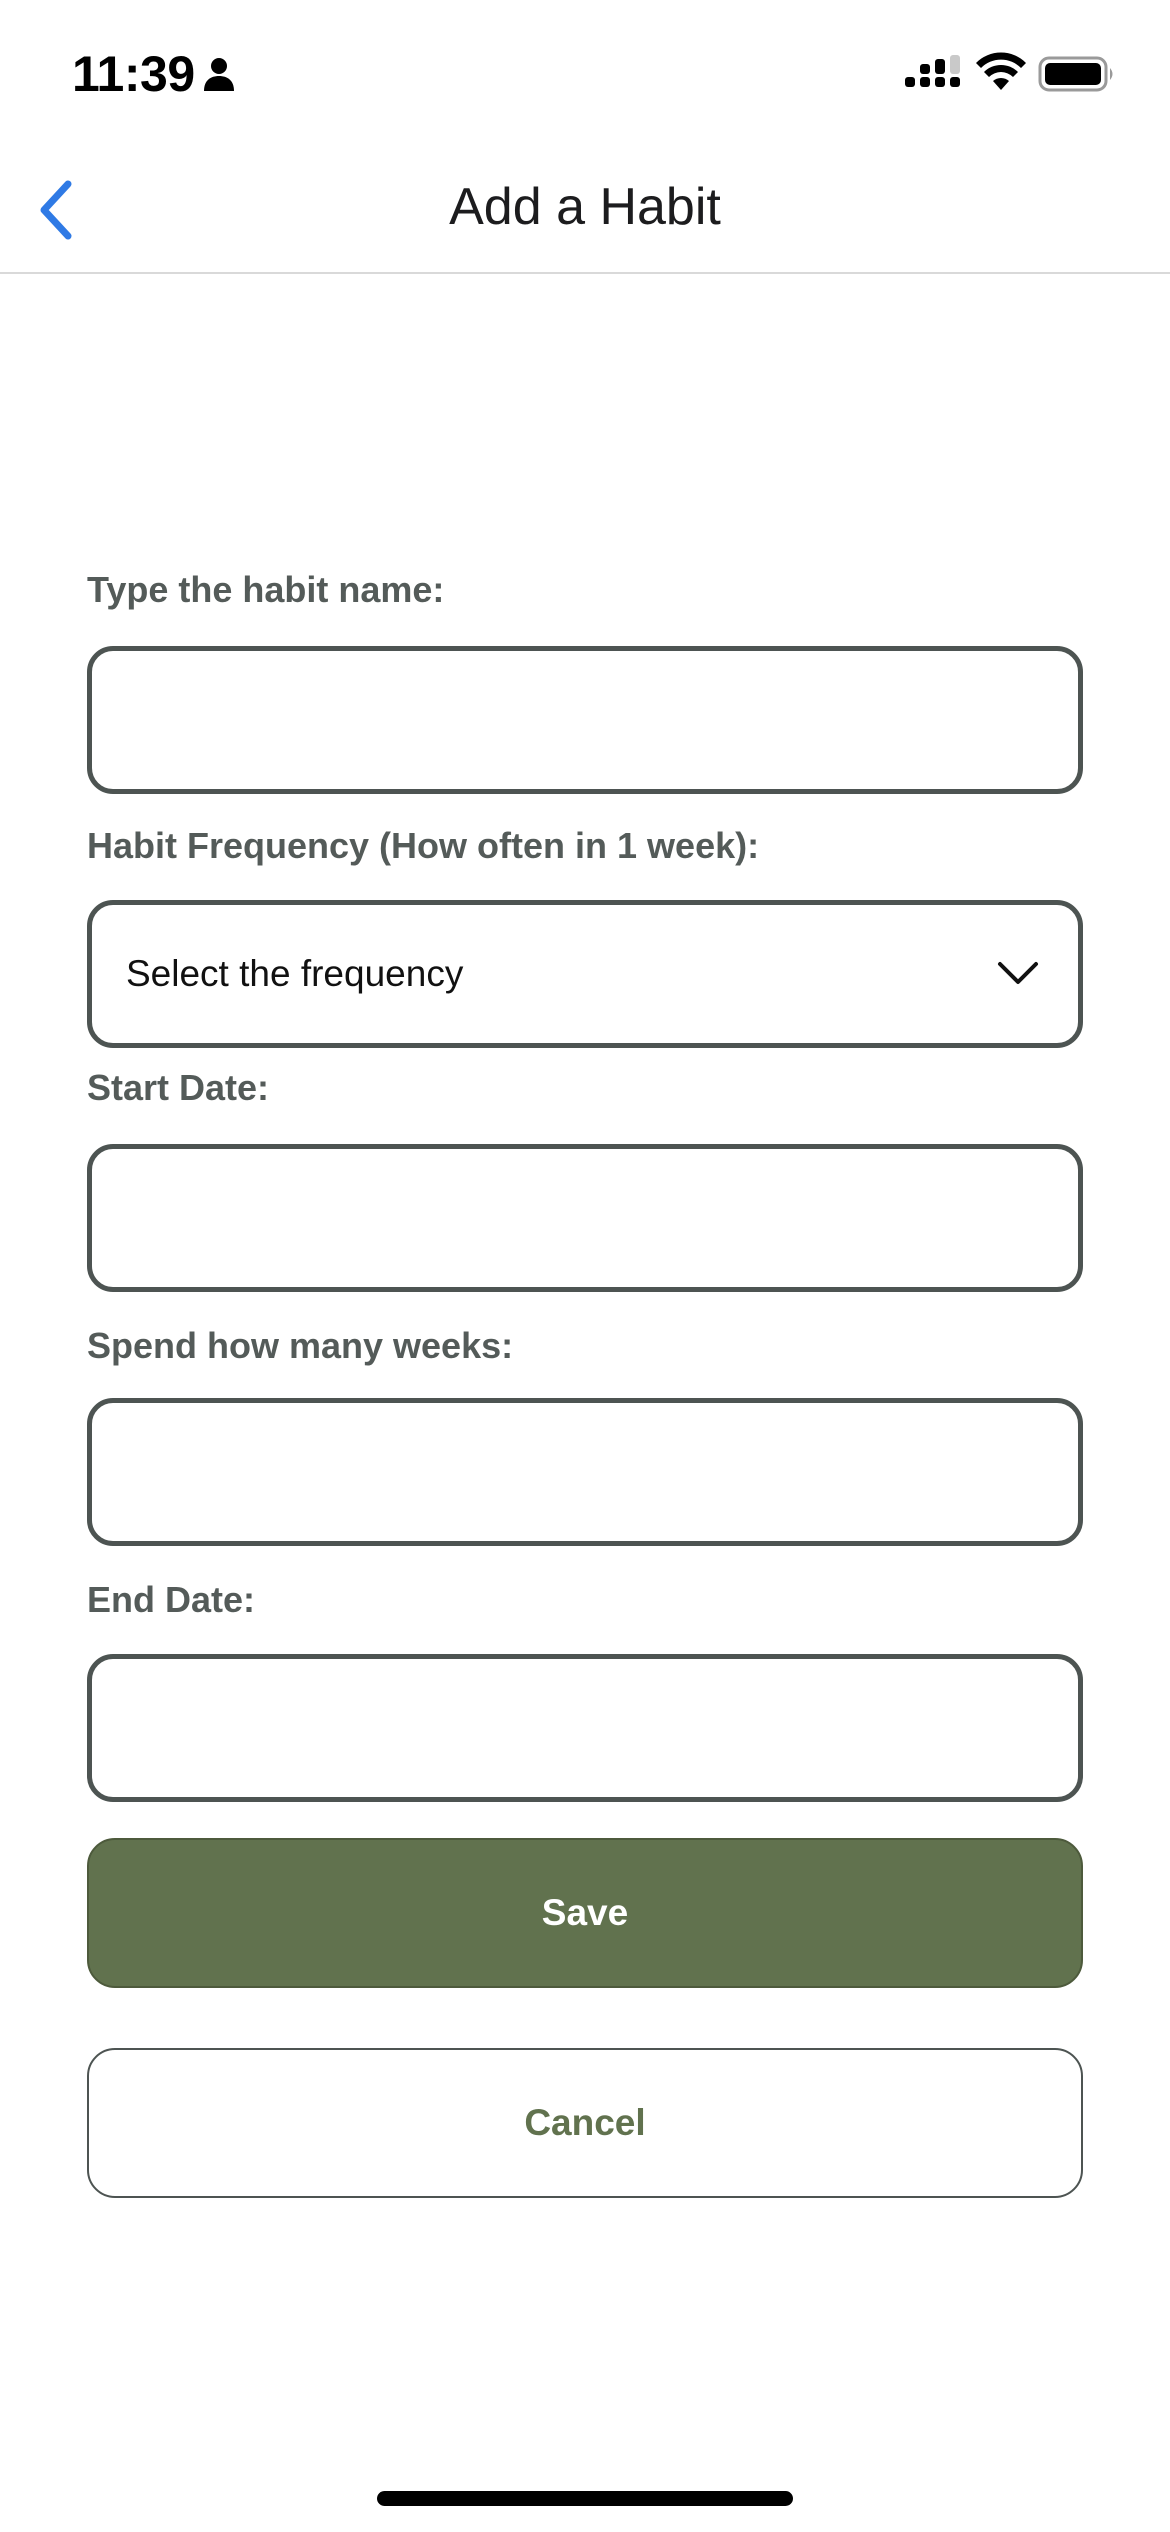  I want to click on person-icon, so click(219, 74).